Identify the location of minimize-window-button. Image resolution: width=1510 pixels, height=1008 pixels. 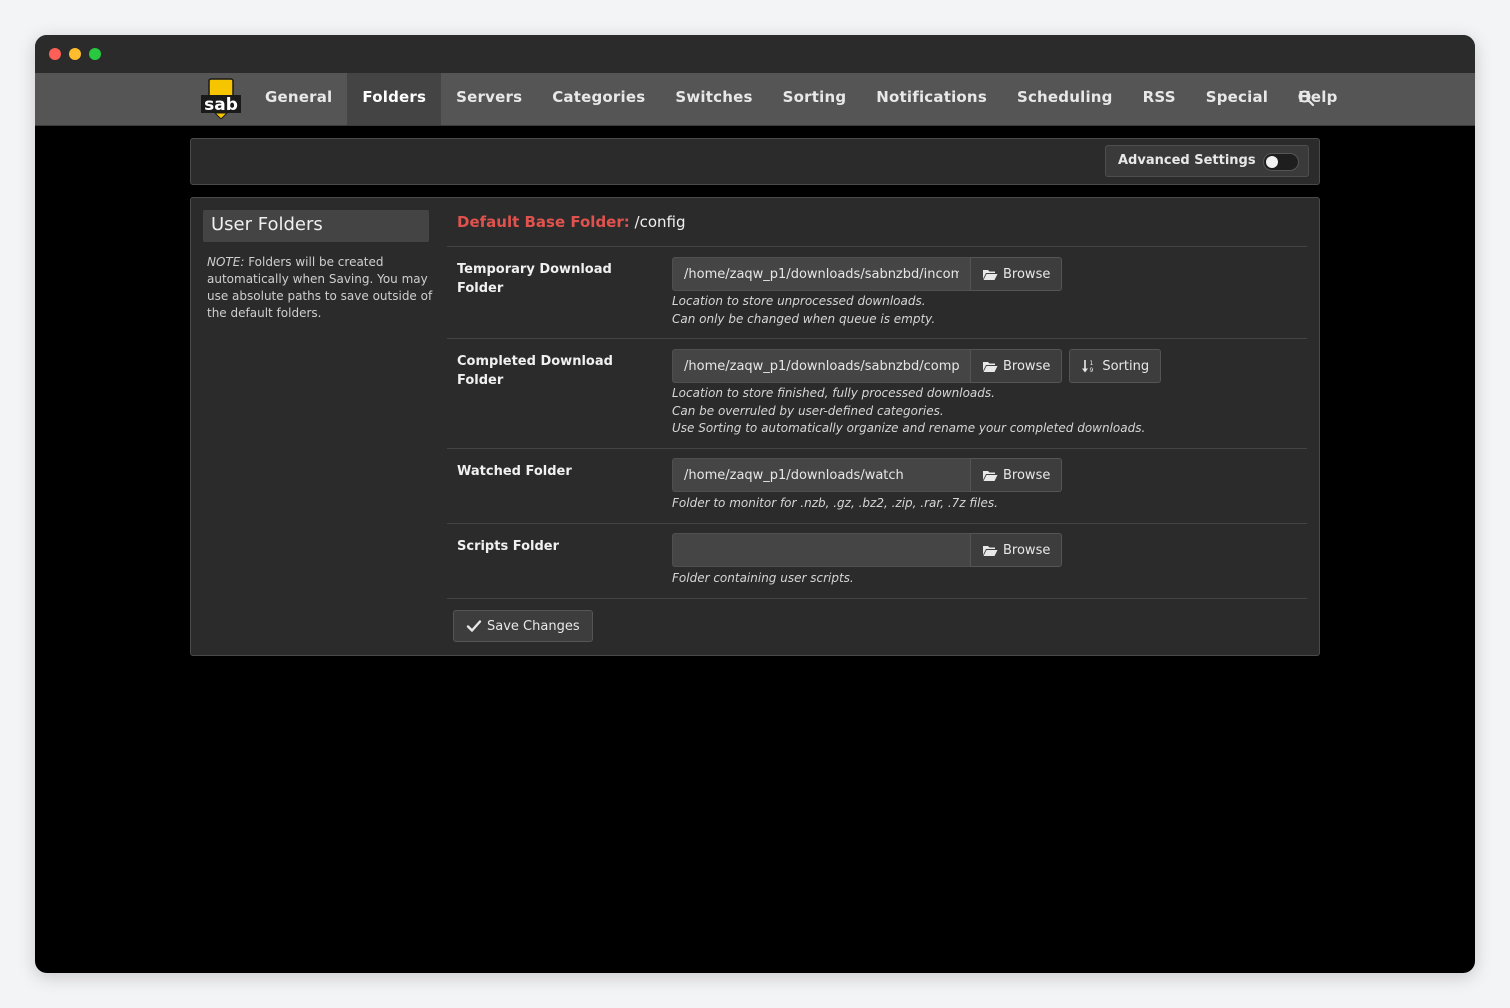
(75, 54).